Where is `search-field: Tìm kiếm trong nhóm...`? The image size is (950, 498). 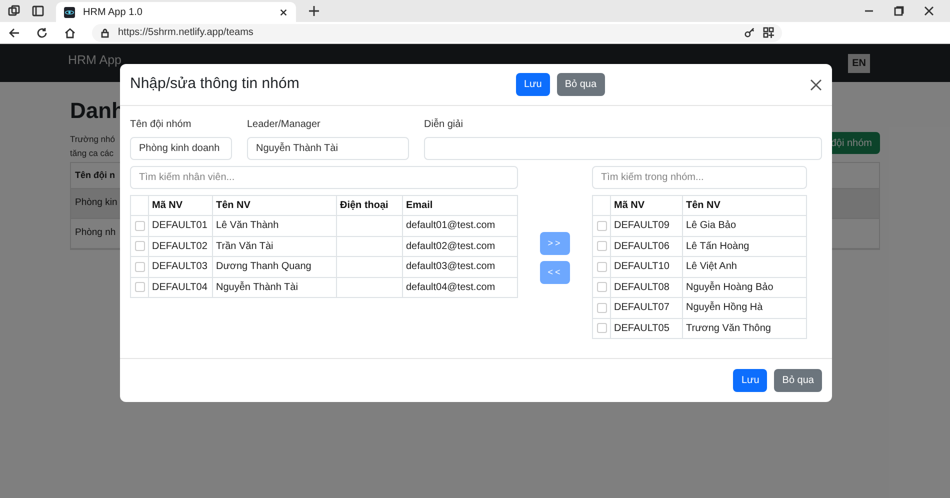 search-field: Tìm kiếm trong nhóm... is located at coordinates (699, 177).